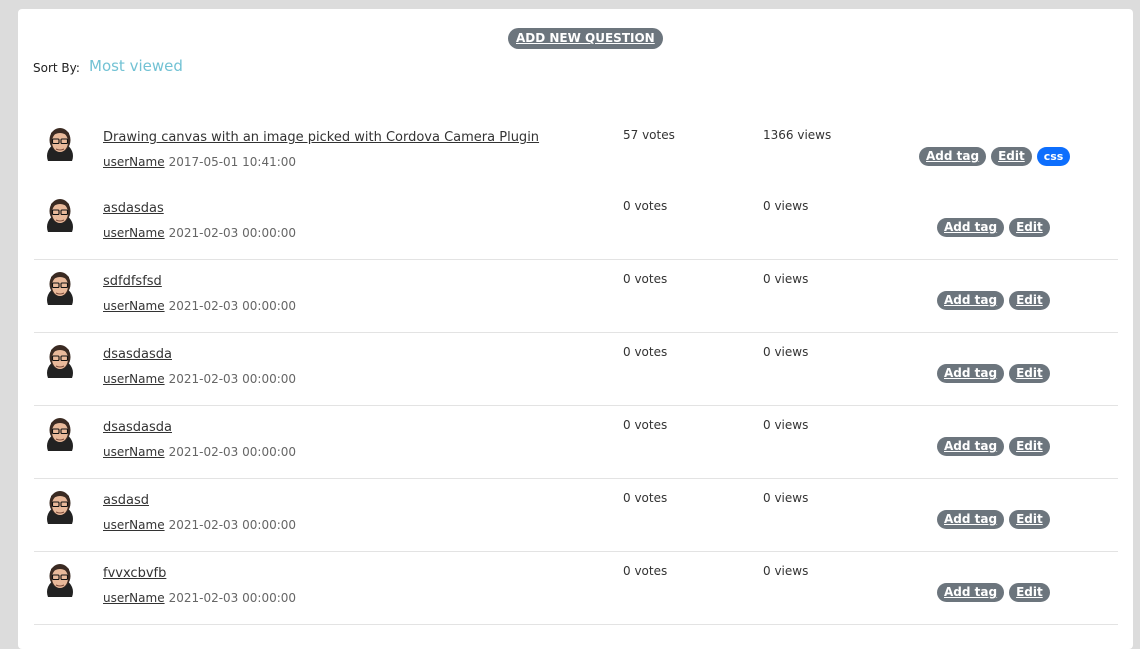 This screenshot has height=649, width=1140. I want to click on question-title-link: asdasd, so click(126, 500).